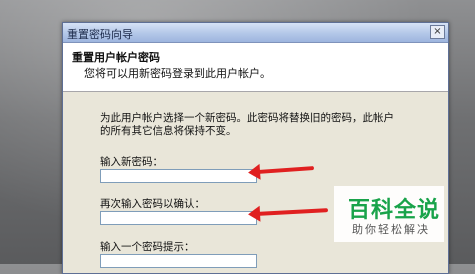  Describe the element at coordinates (178, 176) in the screenshot. I see `new-password-input` at that location.